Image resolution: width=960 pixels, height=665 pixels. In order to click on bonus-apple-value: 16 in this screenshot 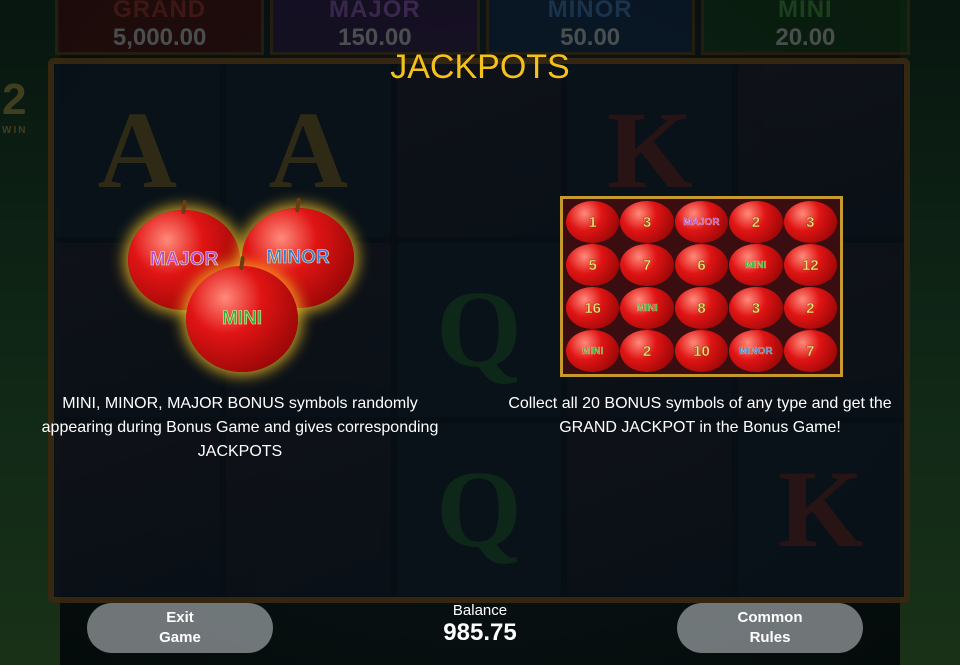, I will do `click(593, 308)`.